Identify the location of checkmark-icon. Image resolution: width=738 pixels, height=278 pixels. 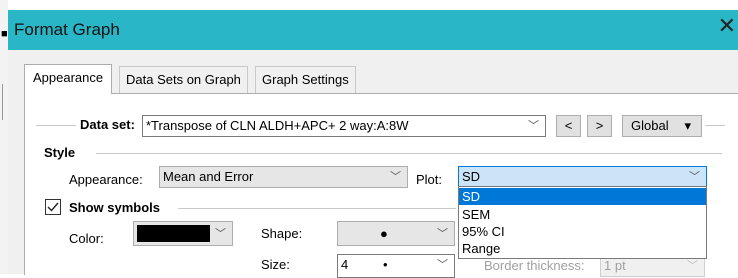
(53, 207).